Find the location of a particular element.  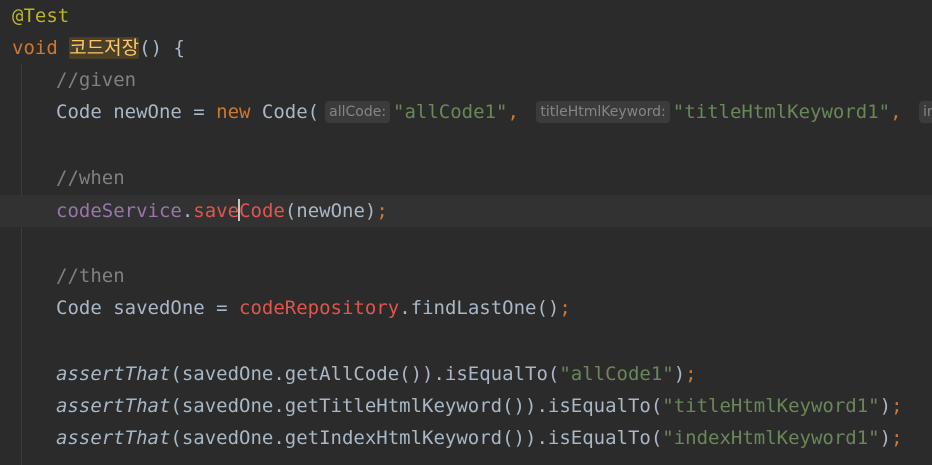

field-coderepository: codeRepository is located at coordinates (319, 308).